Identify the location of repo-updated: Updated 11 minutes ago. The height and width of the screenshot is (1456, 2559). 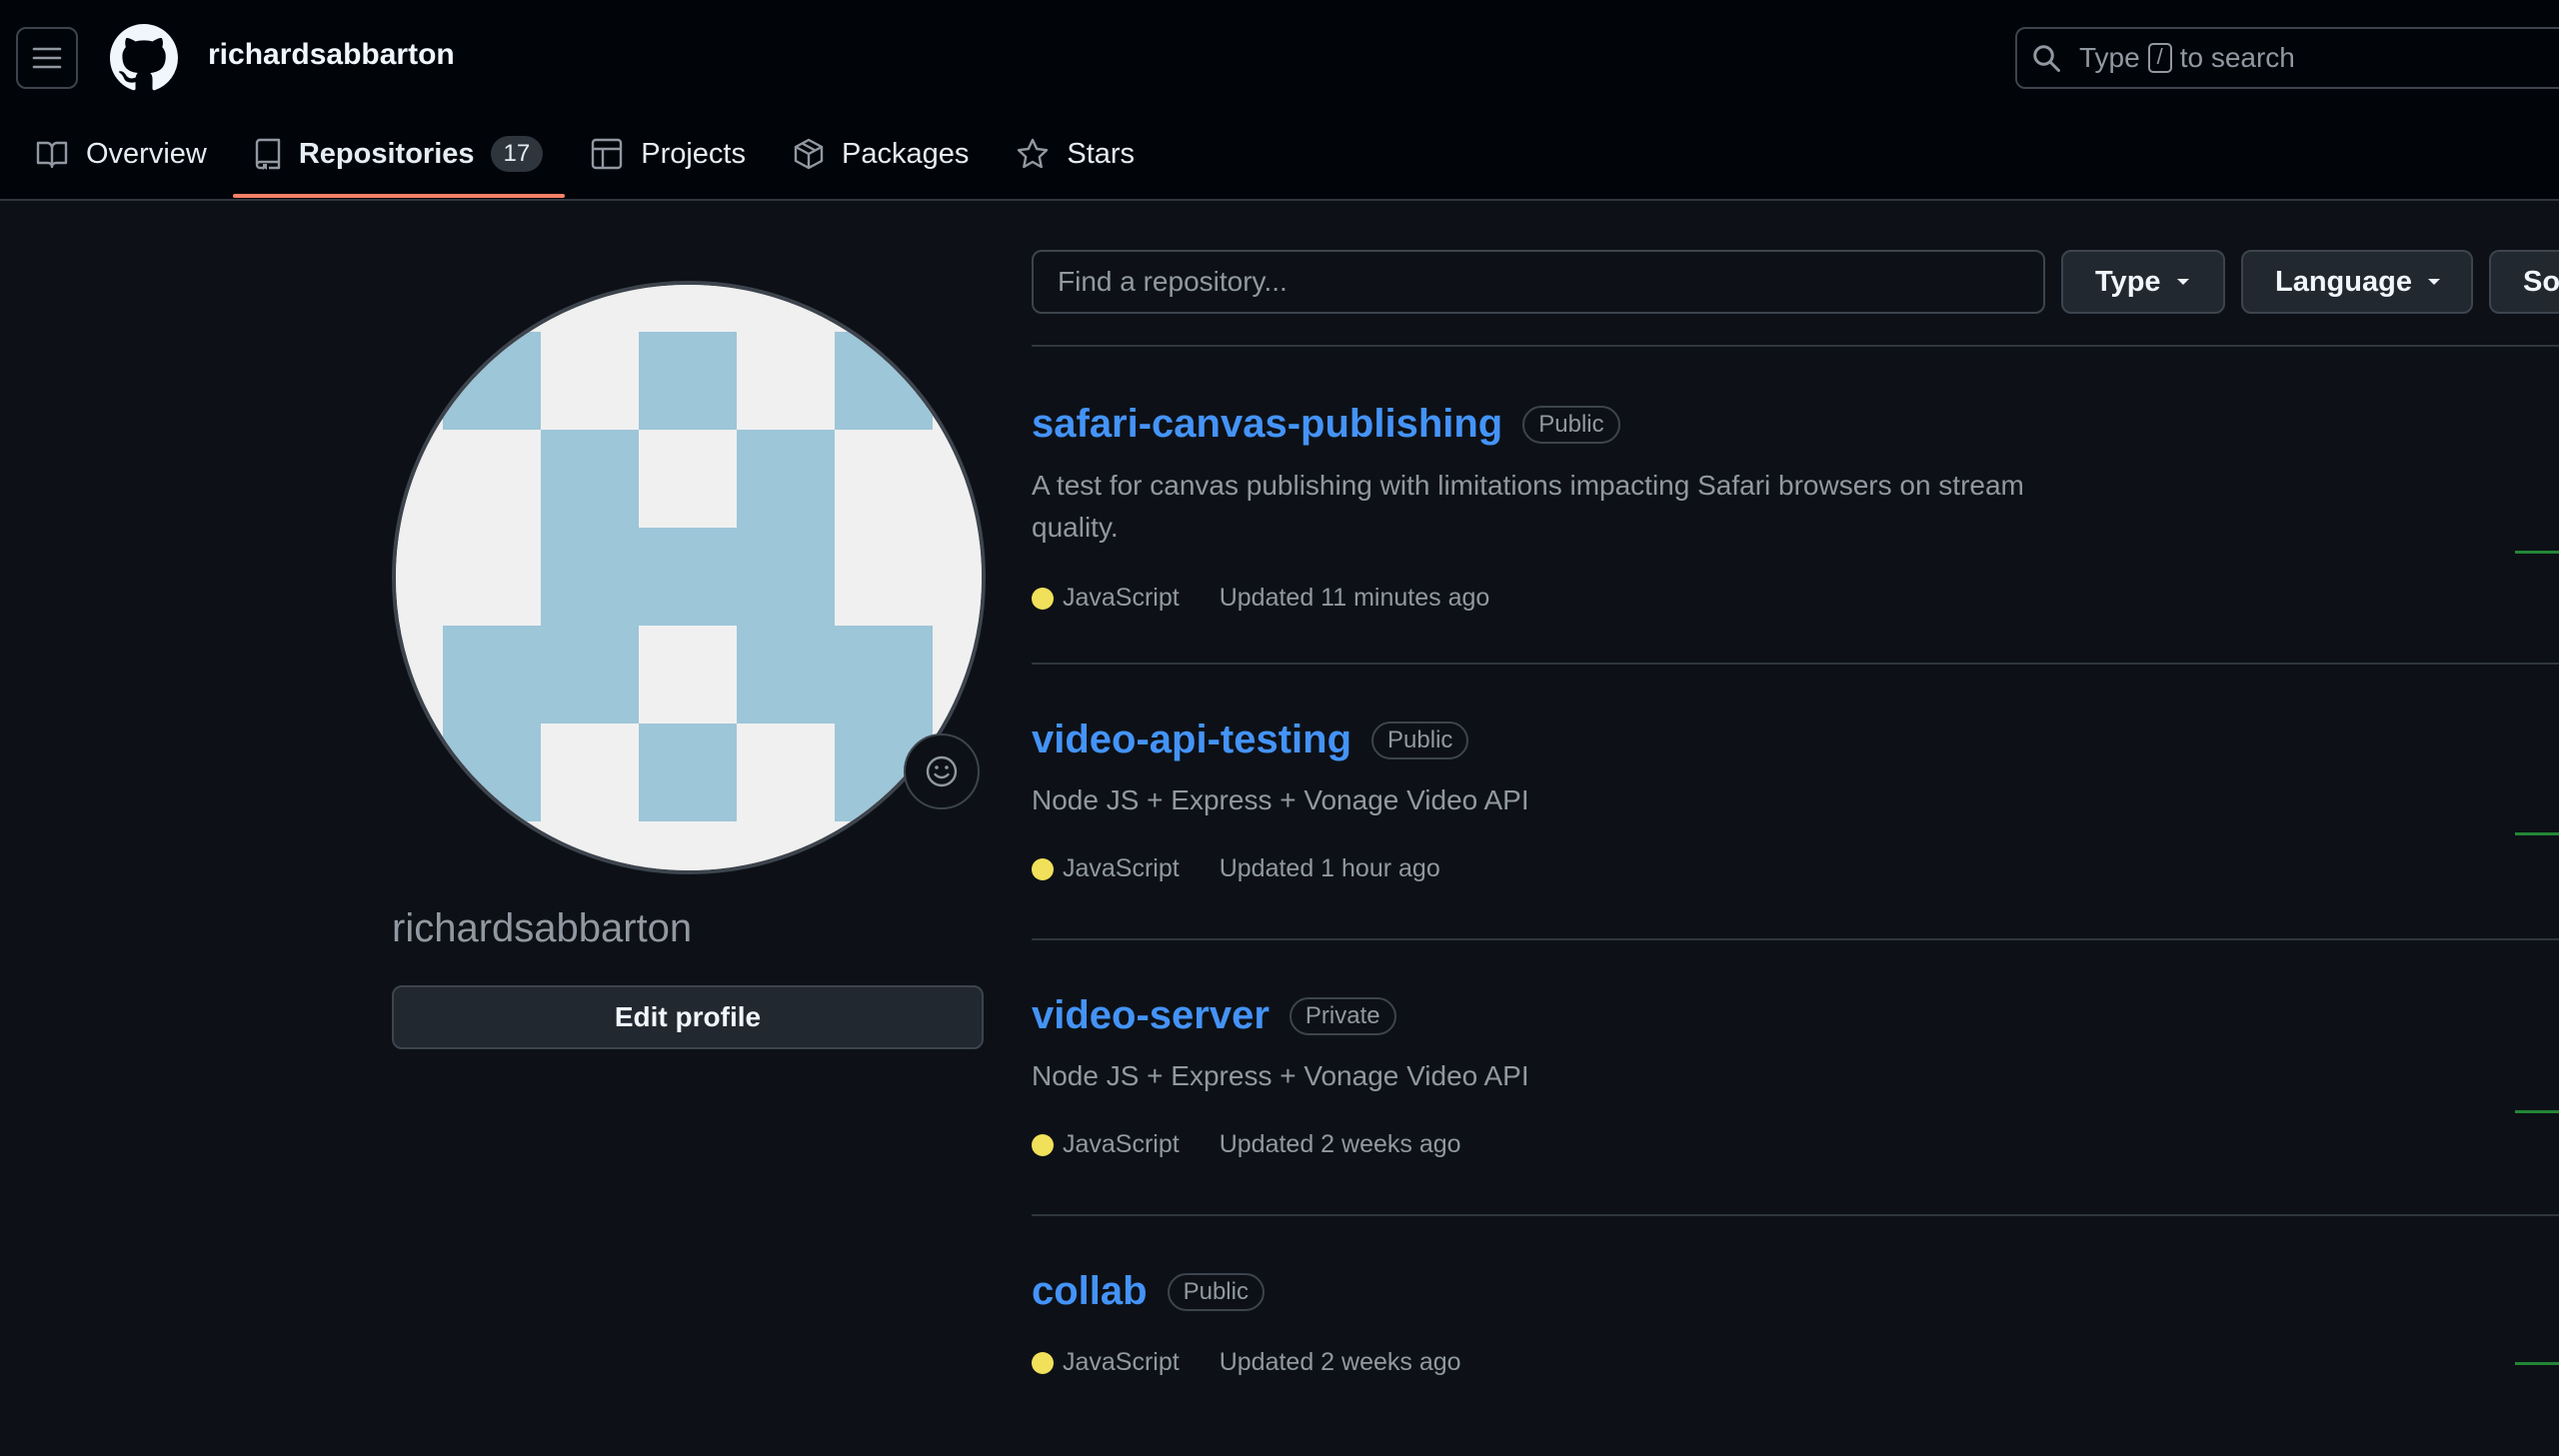
(1354, 598).